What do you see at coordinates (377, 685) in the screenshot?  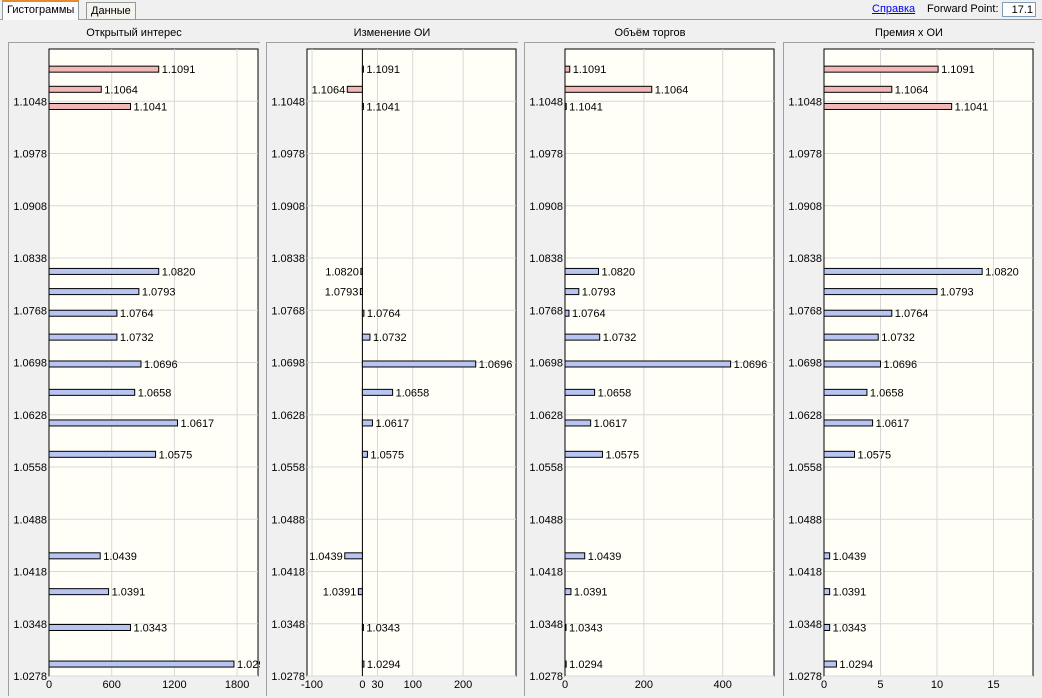 I see `x-tick-label: 30` at bounding box center [377, 685].